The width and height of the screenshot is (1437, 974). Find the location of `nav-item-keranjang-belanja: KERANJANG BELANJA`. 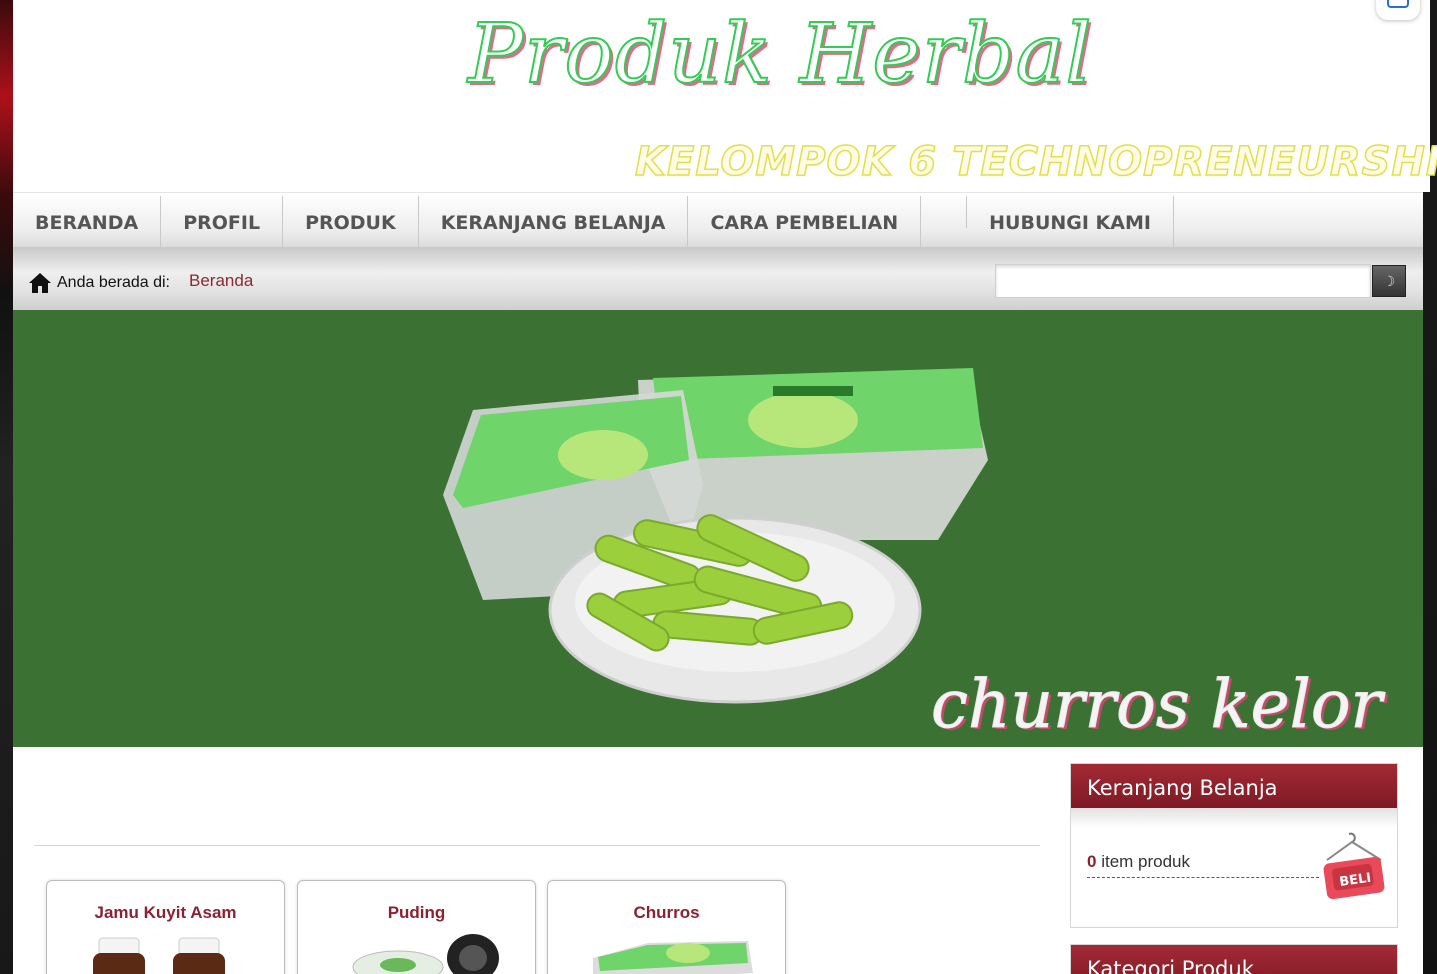

nav-item-keranjang-belanja: KERANJANG BELANJA is located at coordinates (554, 222).